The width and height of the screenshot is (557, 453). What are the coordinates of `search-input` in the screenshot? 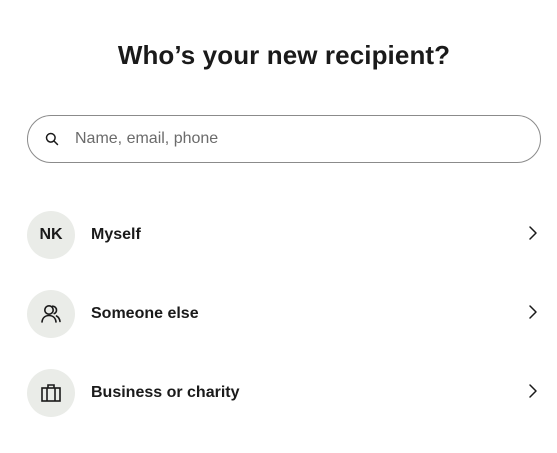 It's located at (295, 139).